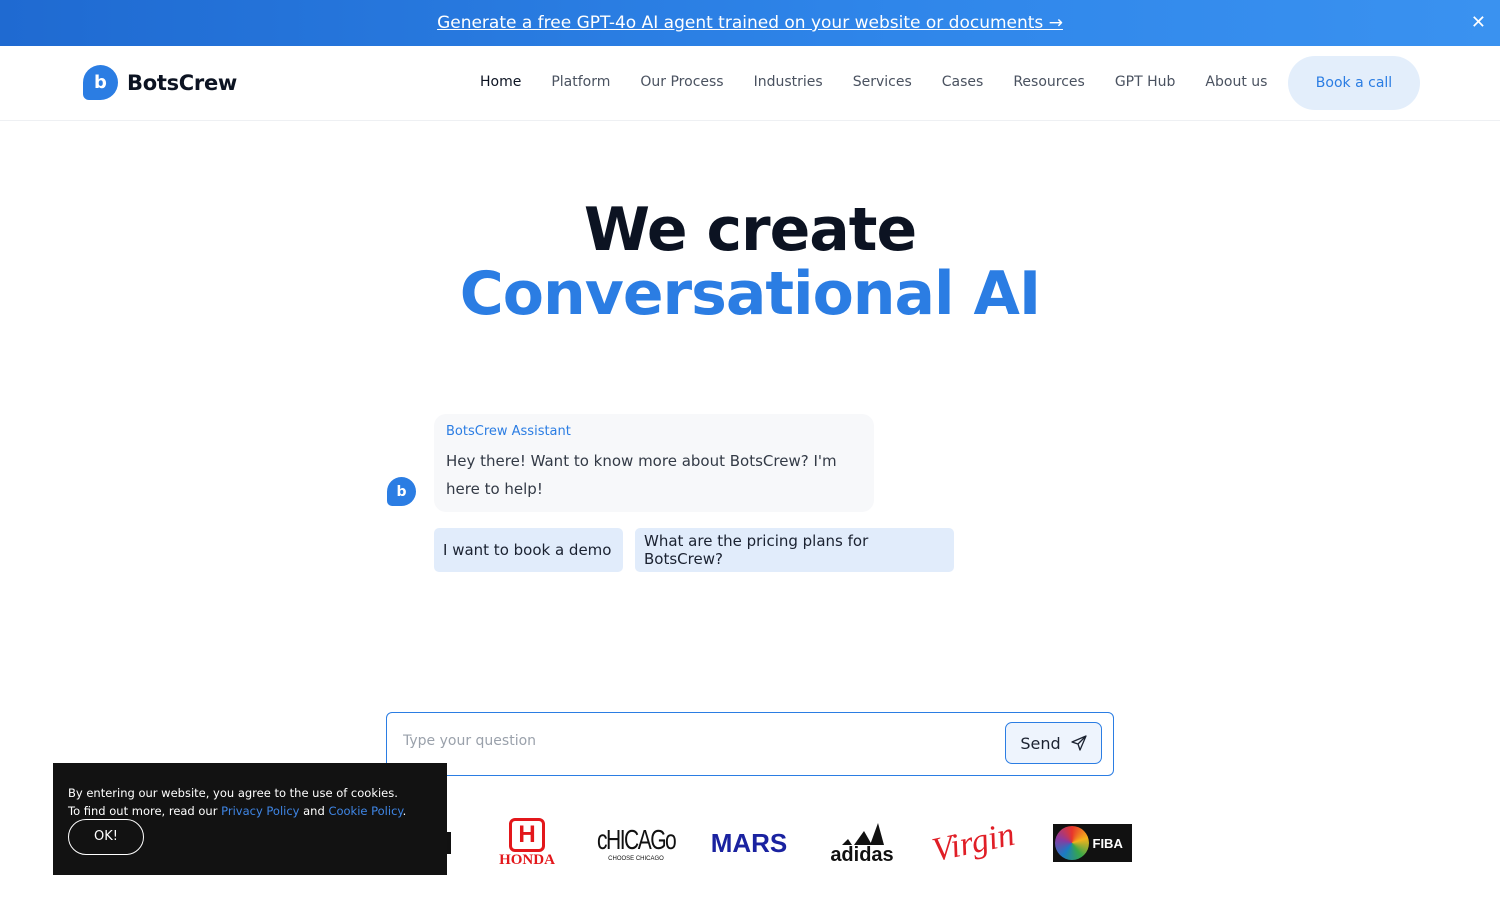 The width and height of the screenshot is (1500, 900). Describe the element at coordinates (636, 843) in the screenshot. I see `logo-chicago: cHICAGo CHOOSE CHICAGO` at that location.